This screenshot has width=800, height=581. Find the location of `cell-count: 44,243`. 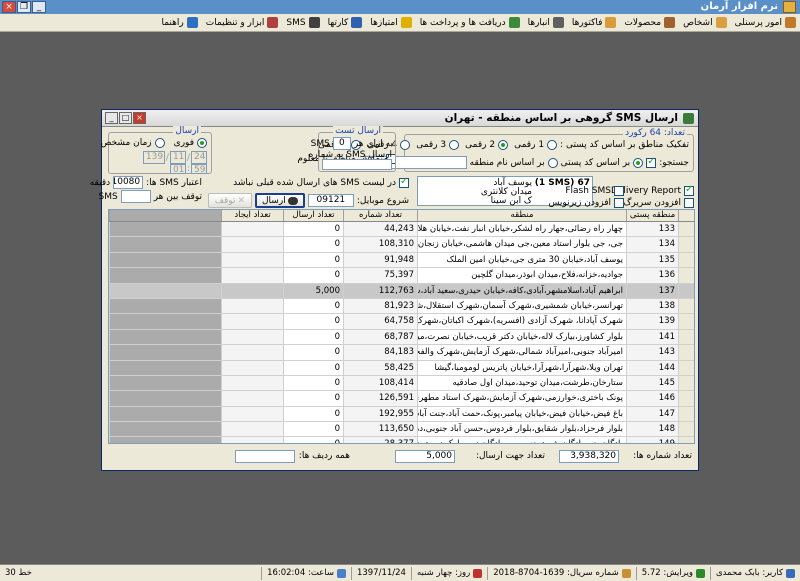

cell-count: 44,243 is located at coordinates (380, 229).